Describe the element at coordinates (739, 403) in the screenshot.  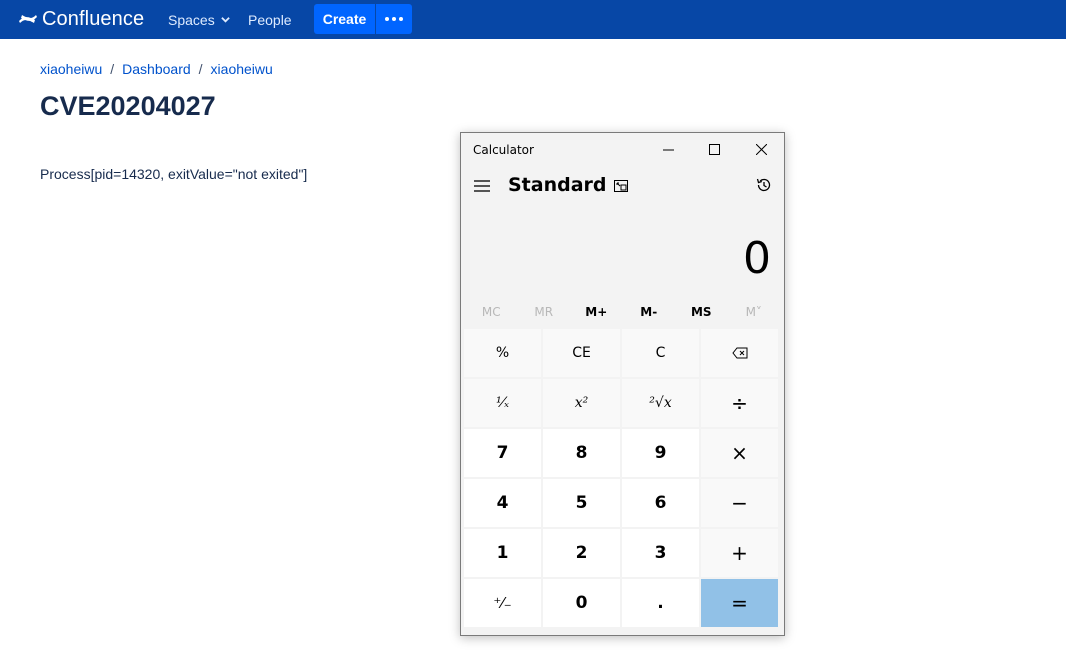
I see `divide-button: ÷` at that location.